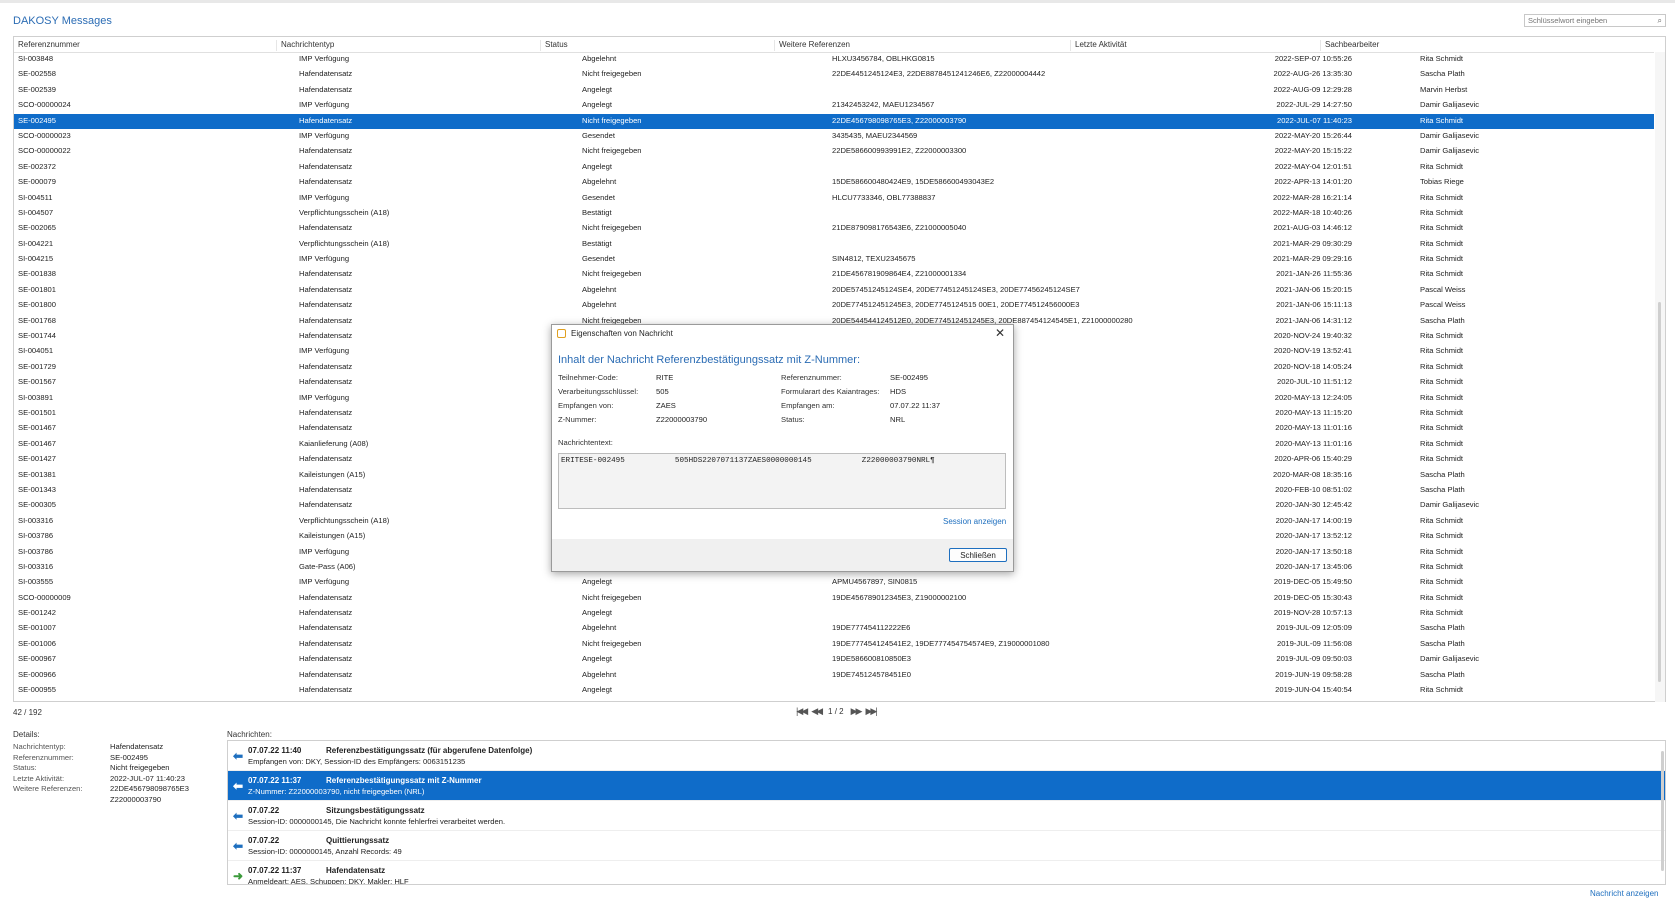 The image size is (1675, 905). What do you see at coordinates (817, 711) in the screenshot?
I see `prev-page-icon: ◀◀` at bounding box center [817, 711].